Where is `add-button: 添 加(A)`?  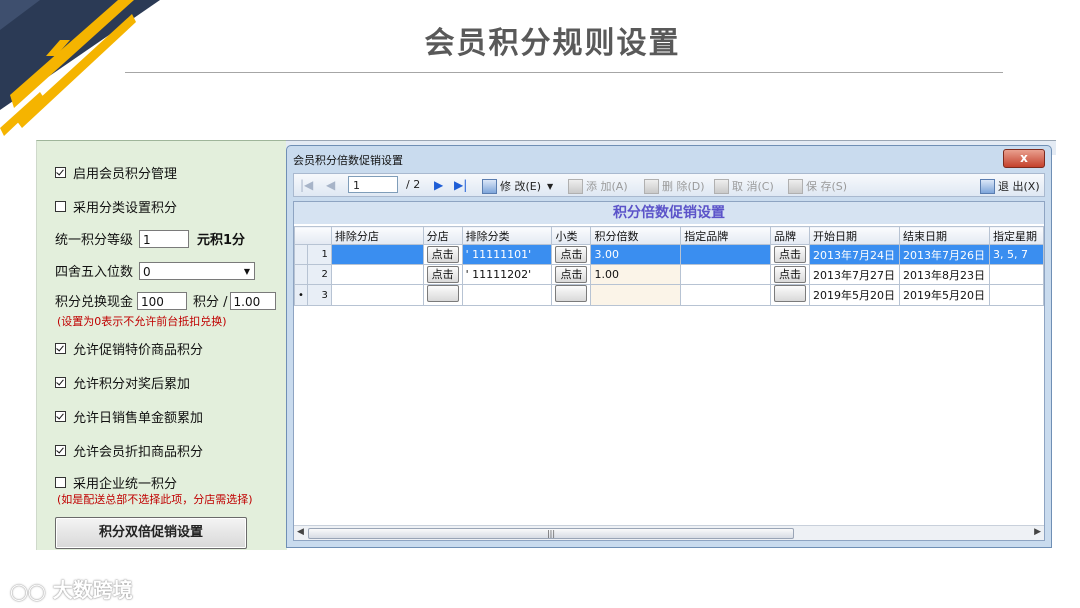 add-button: 添 加(A) is located at coordinates (598, 186).